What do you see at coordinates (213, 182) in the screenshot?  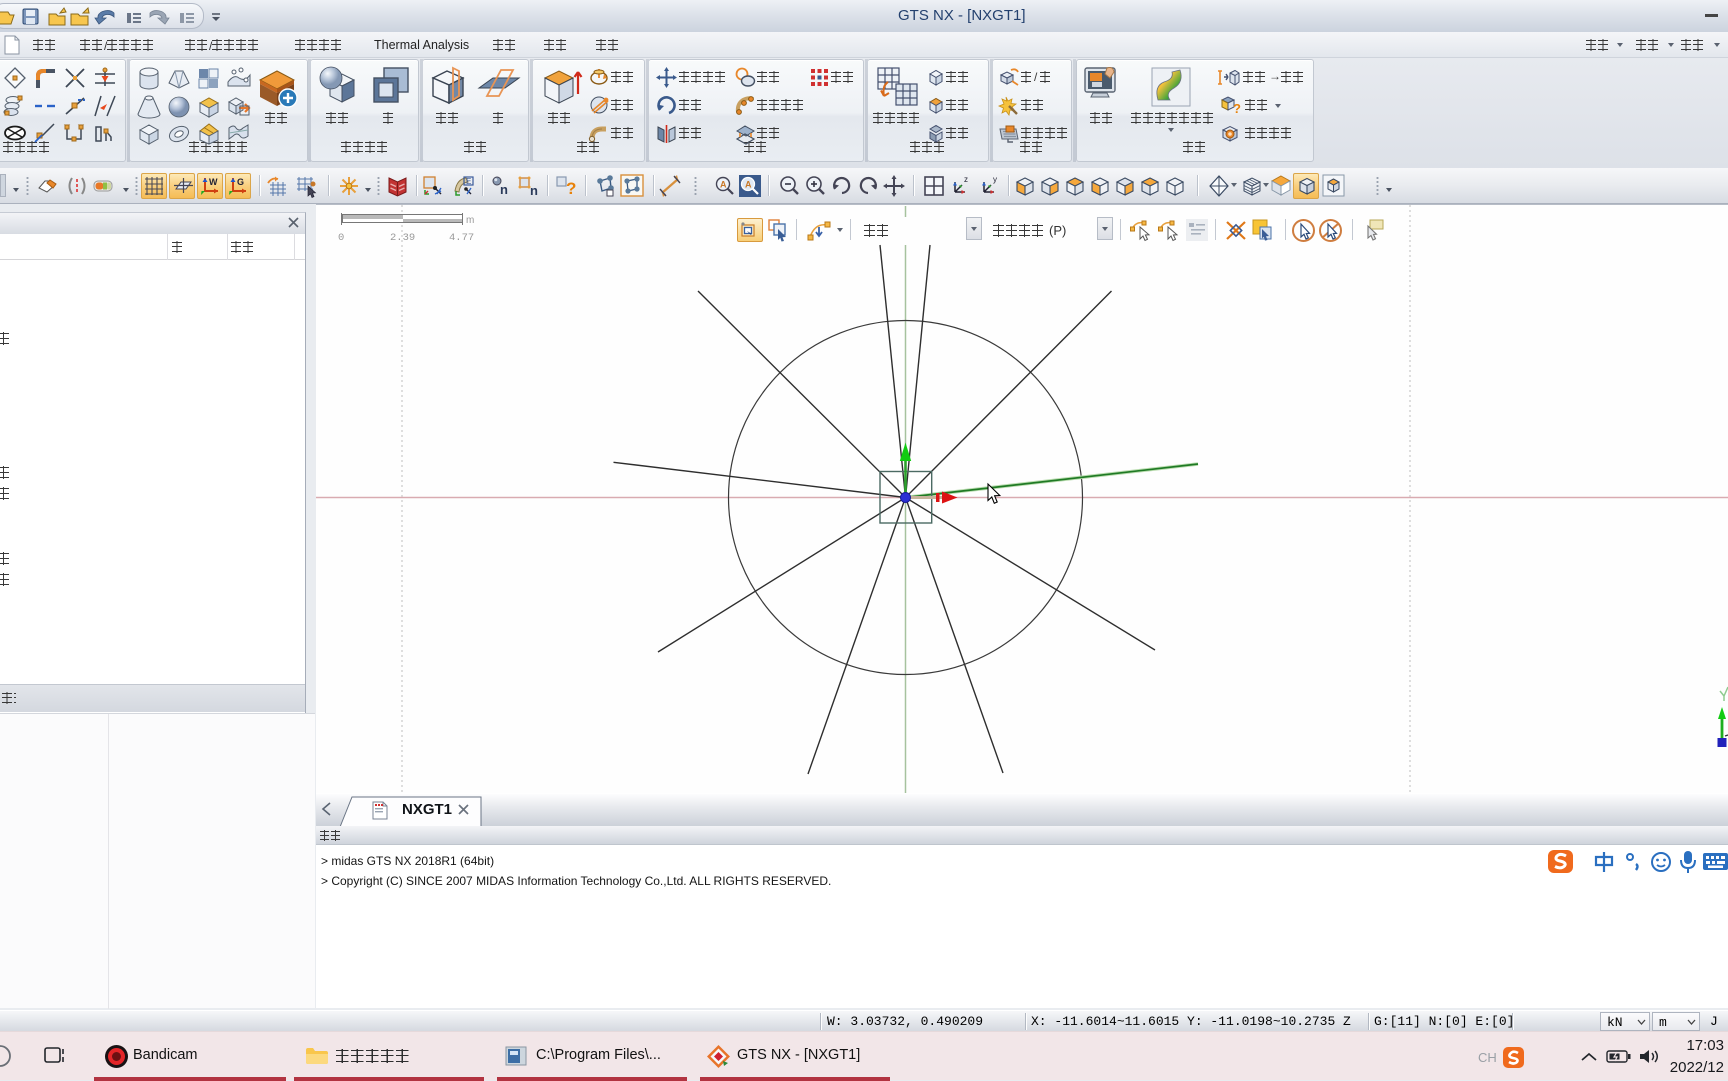 I see `svg-text: W` at bounding box center [213, 182].